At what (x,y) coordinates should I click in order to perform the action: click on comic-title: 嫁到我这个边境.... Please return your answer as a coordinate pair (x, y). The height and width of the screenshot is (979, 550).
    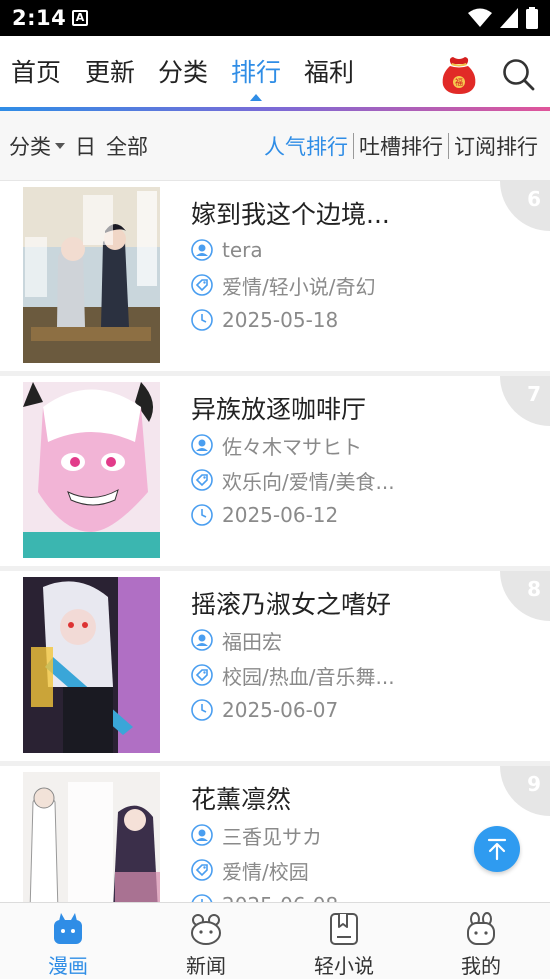
    Looking at the image, I should click on (290, 213).